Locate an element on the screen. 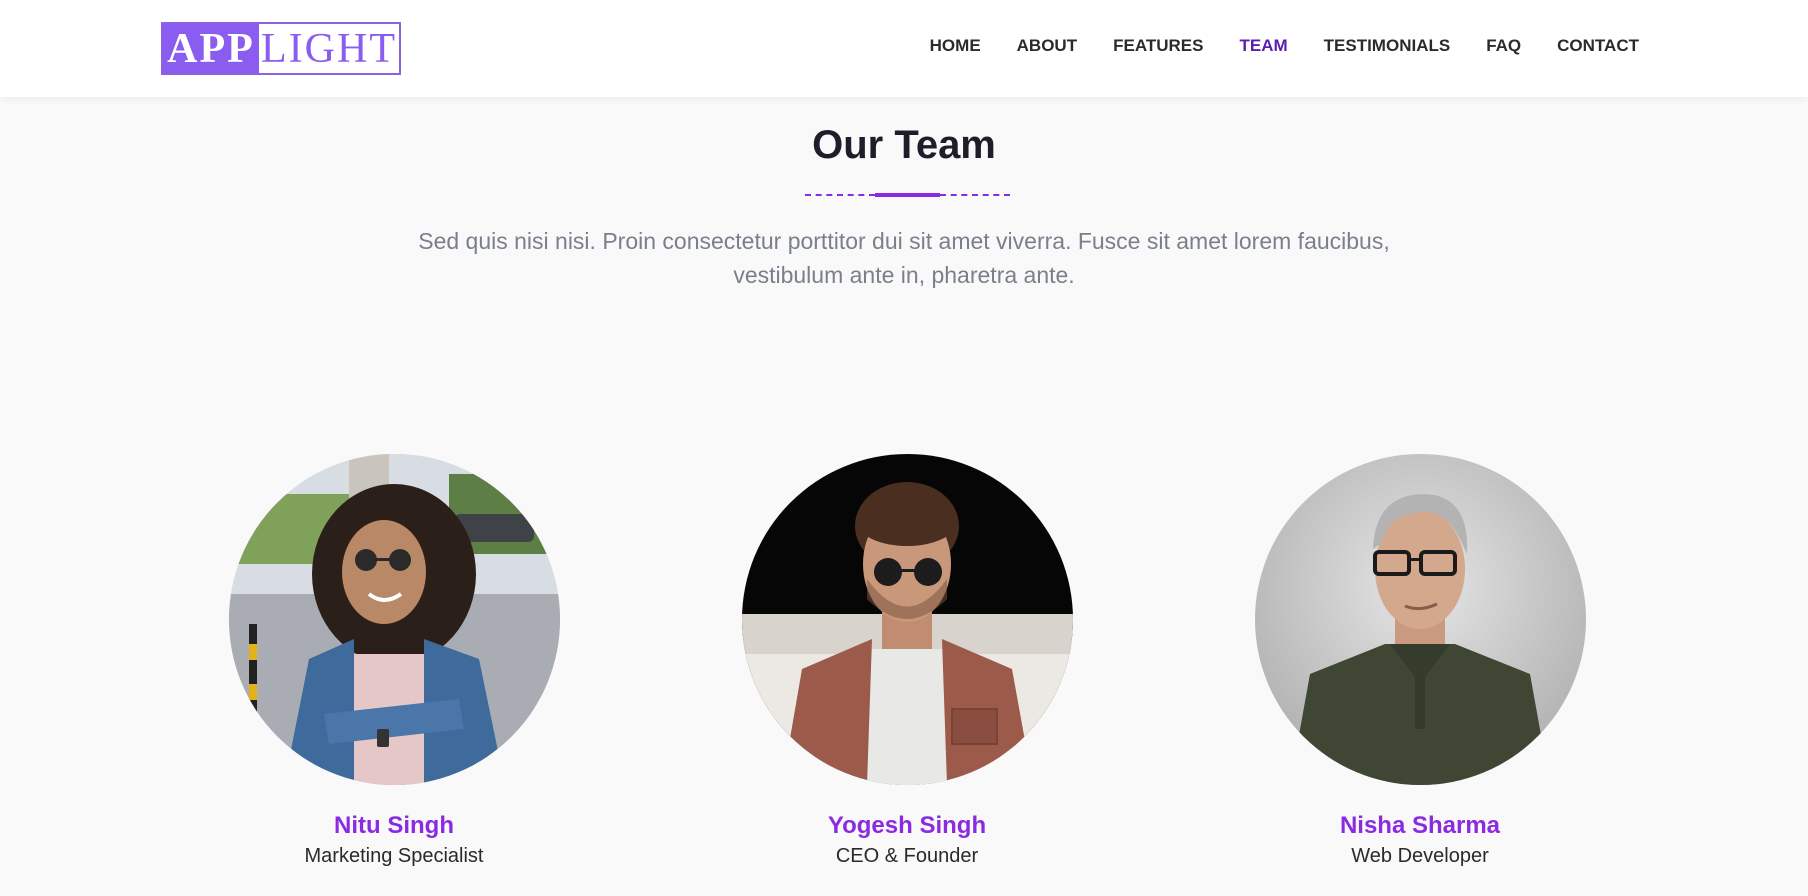  nav-testimonials: TESTIMONIALS is located at coordinates (1387, 45).